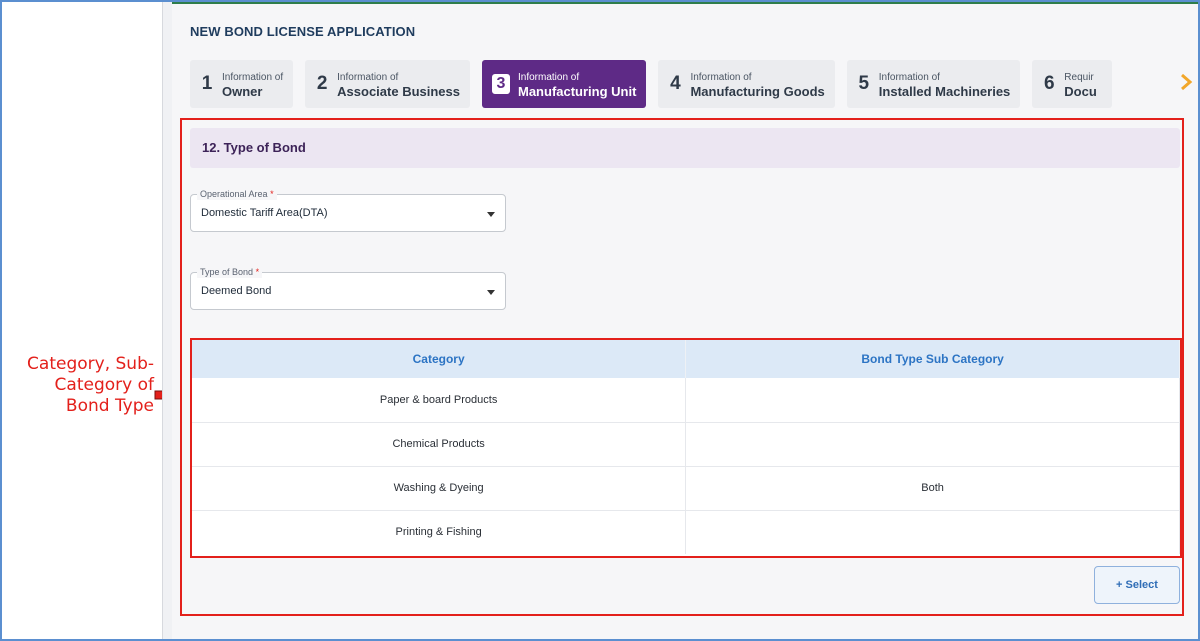 The width and height of the screenshot is (1200, 641). What do you see at coordinates (1049, 83) in the screenshot?
I see `step-number: 6` at bounding box center [1049, 83].